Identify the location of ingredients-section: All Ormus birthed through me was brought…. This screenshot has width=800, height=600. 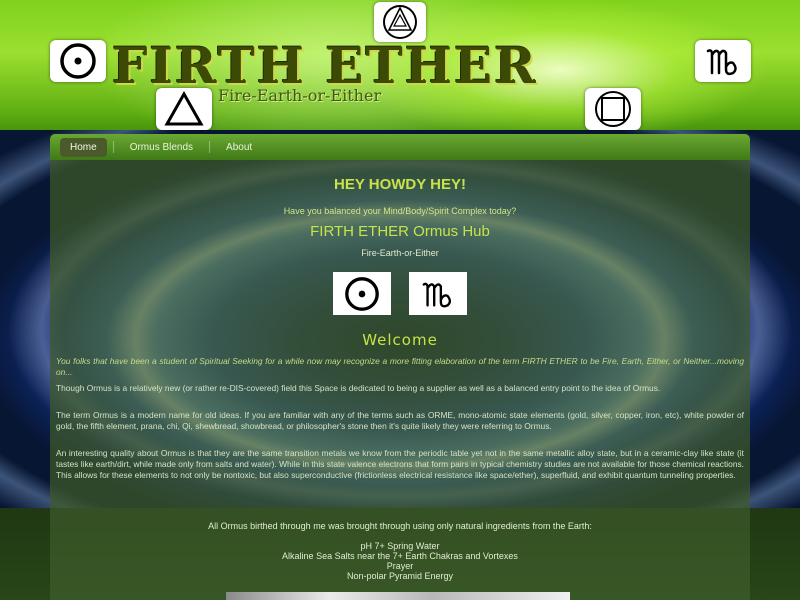
(400, 554).